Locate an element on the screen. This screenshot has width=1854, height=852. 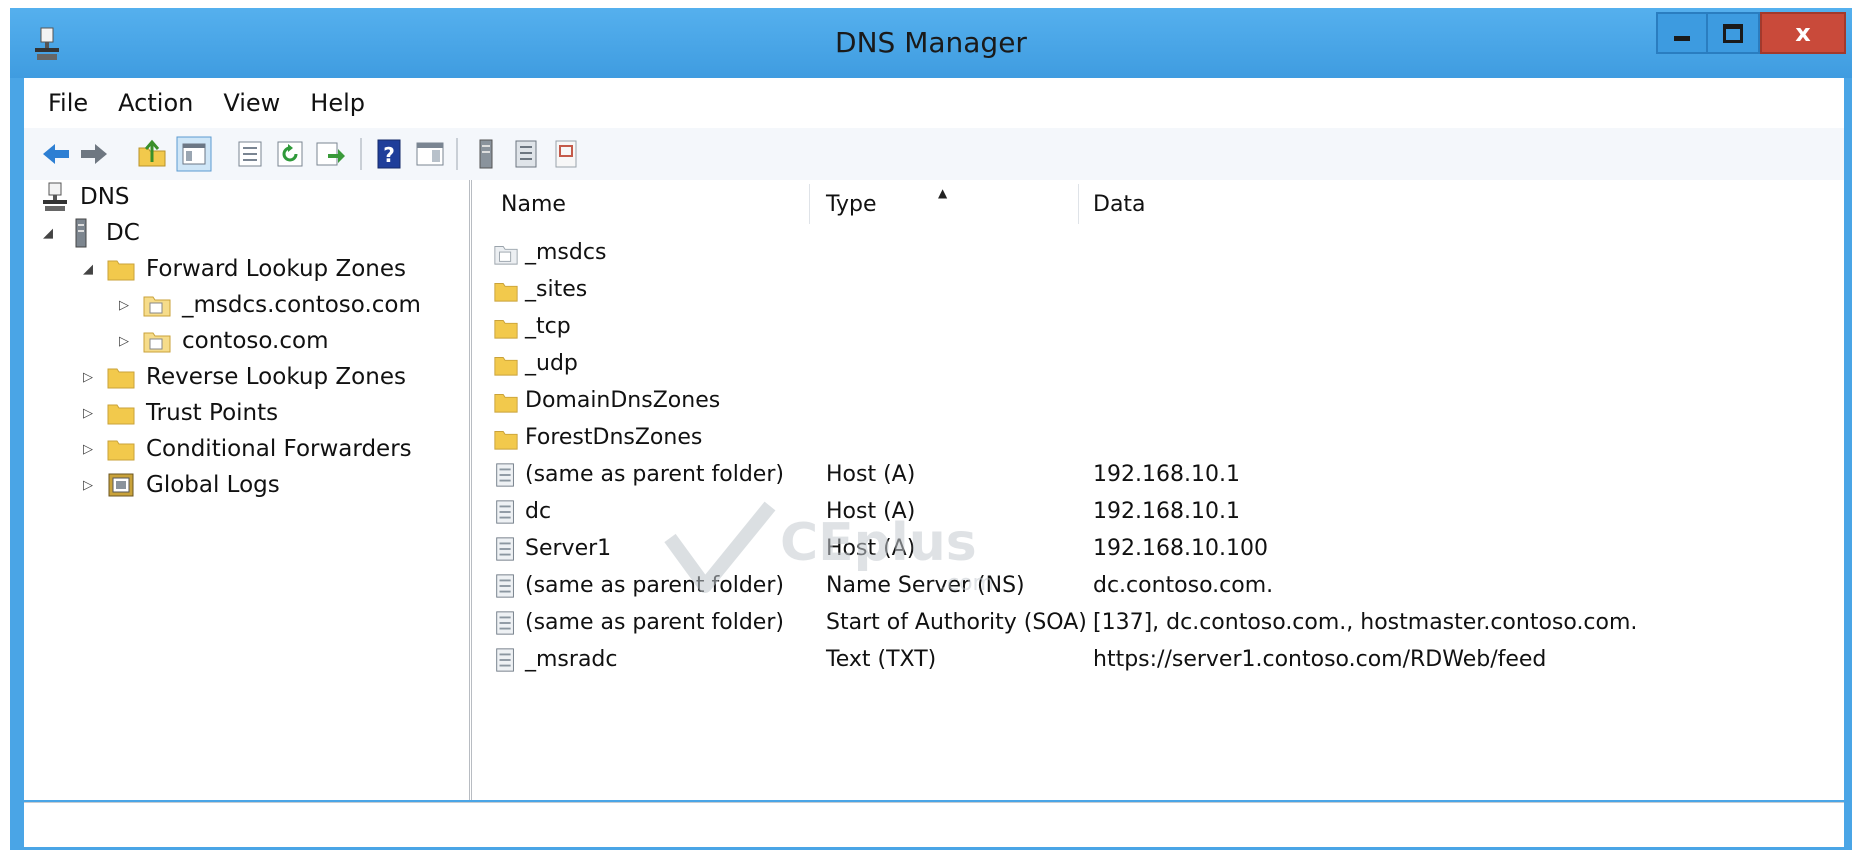
cell-name: _msradc is located at coordinates (555, 659).